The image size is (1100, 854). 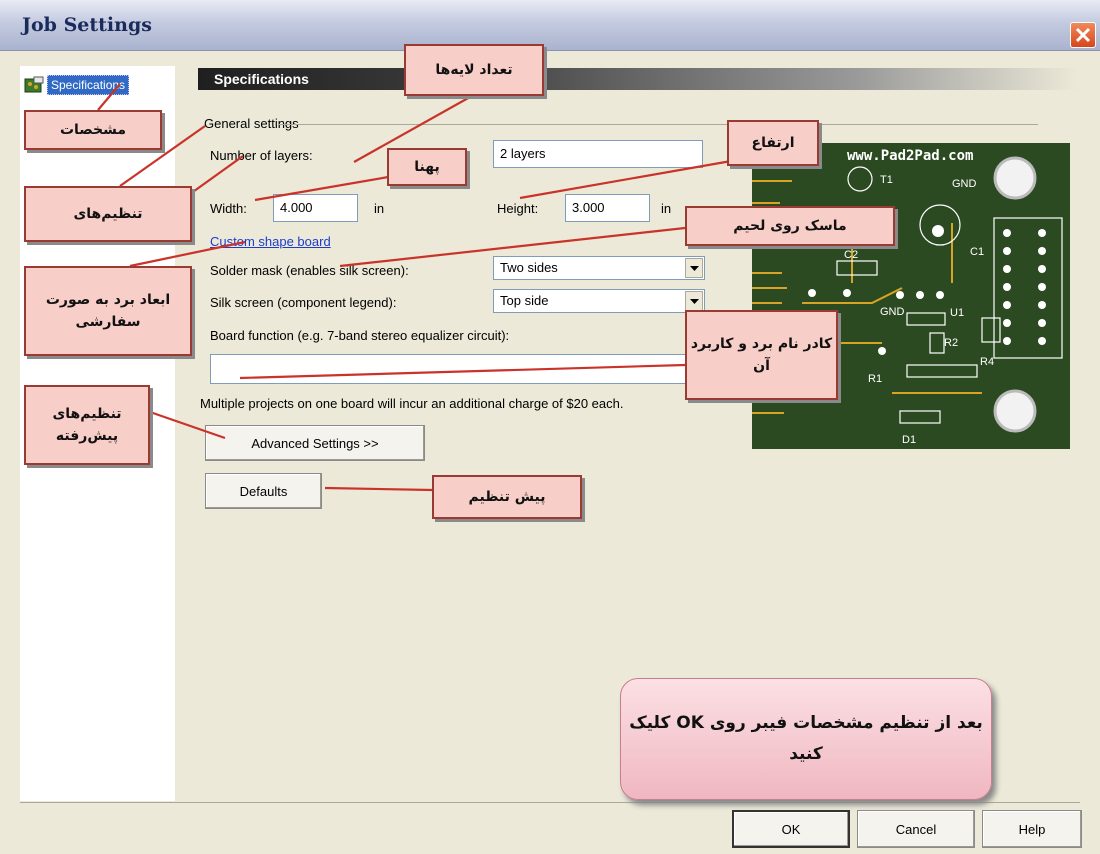 What do you see at coordinates (773, 143) in the screenshot?
I see `callout-height: ارتفاع` at bounding box center [773, 143].